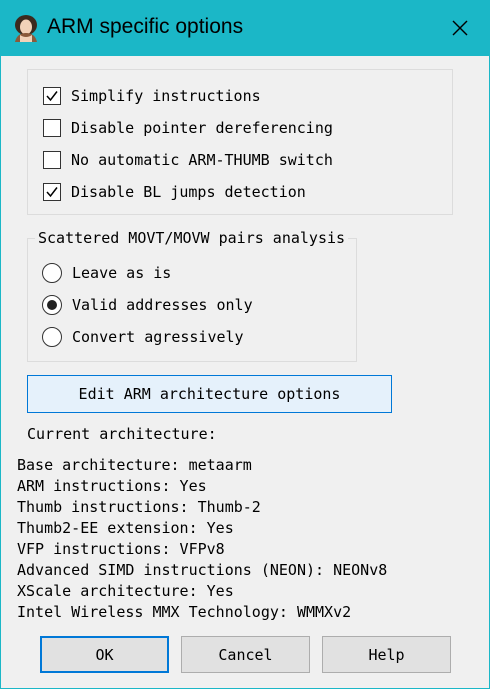 This screenshot has width=490, height=689. Describe the element at coordinates (112, 486) in the screenshot. I see `info-line: ARM instructions: Yes` at that location.